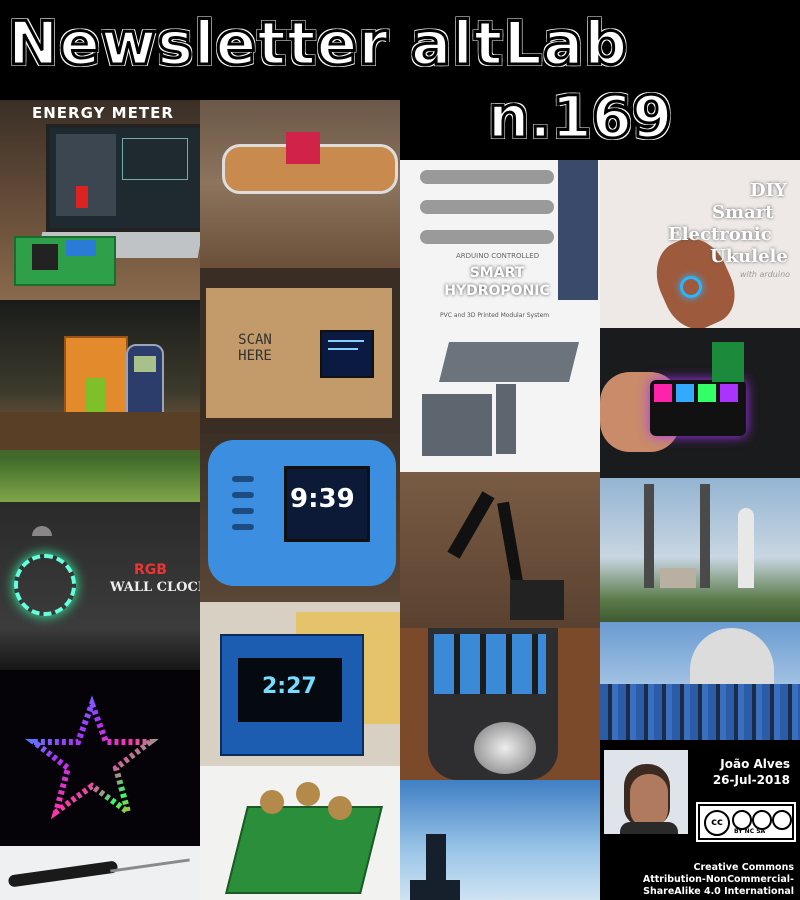 This screenshot has width=800, height=900. Describe the element at coordinates (304, 850) in the screenshot. I see `green-pcb` at that location.